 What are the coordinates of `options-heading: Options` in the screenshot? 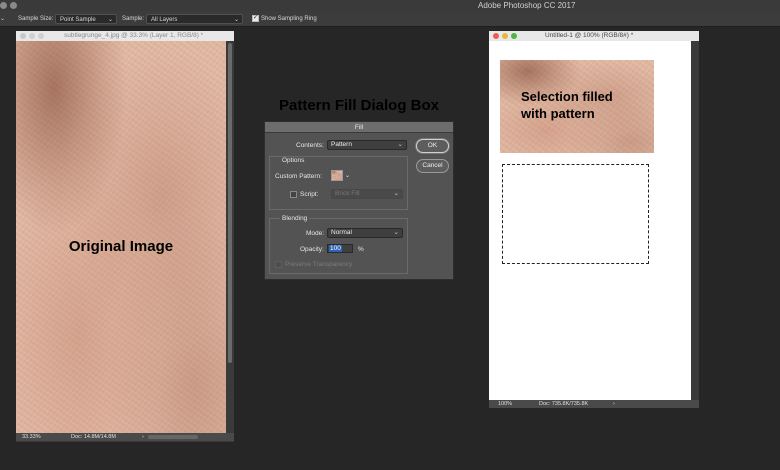 It's located at (293, 160).